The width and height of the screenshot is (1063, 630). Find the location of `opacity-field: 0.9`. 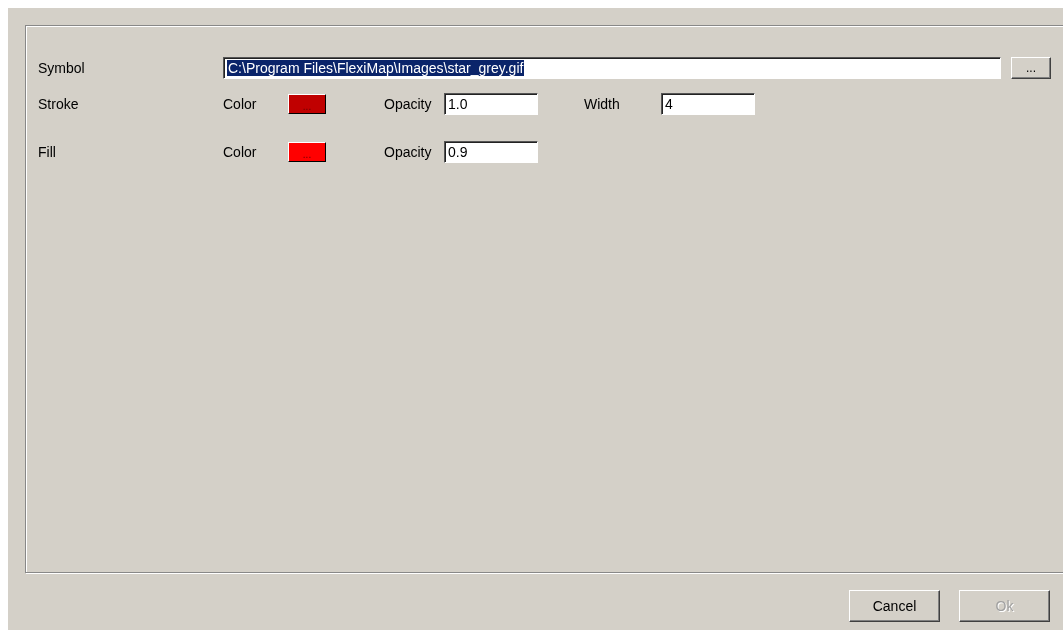

opacity-field: 0.9 is located at coordinates (491, 152).